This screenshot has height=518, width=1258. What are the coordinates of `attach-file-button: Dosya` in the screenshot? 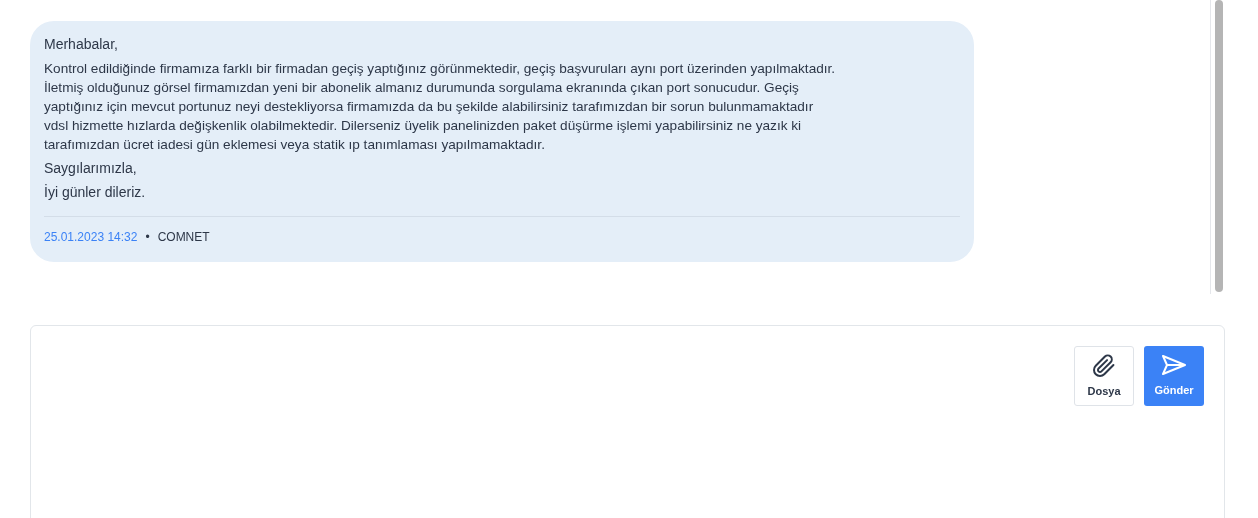 It's located at (1104, 376).